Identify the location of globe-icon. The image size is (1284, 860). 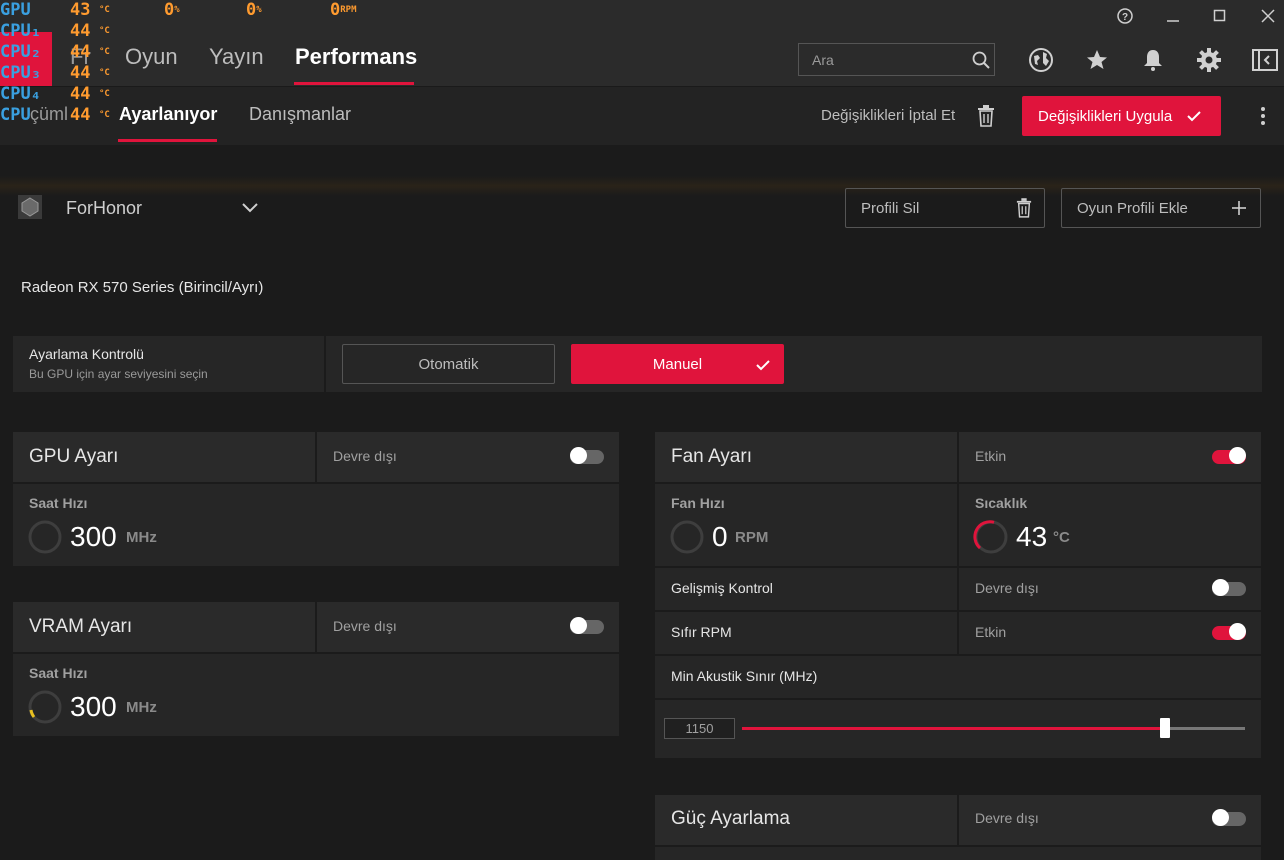
(1041, 60).